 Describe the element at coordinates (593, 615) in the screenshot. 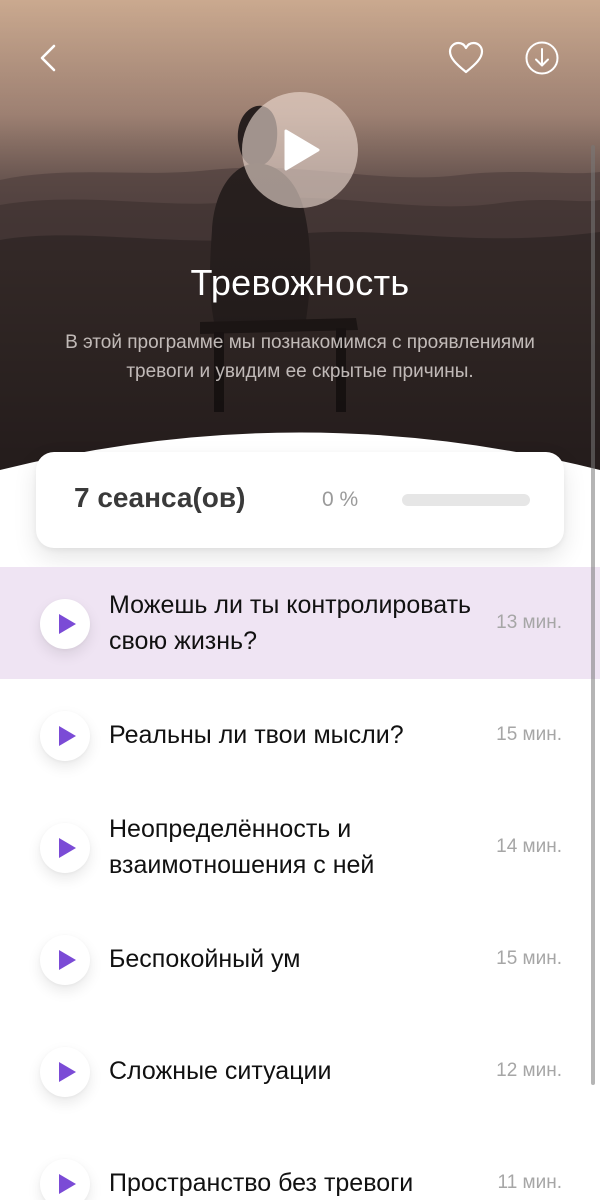

I see `scrollbar` at that location.